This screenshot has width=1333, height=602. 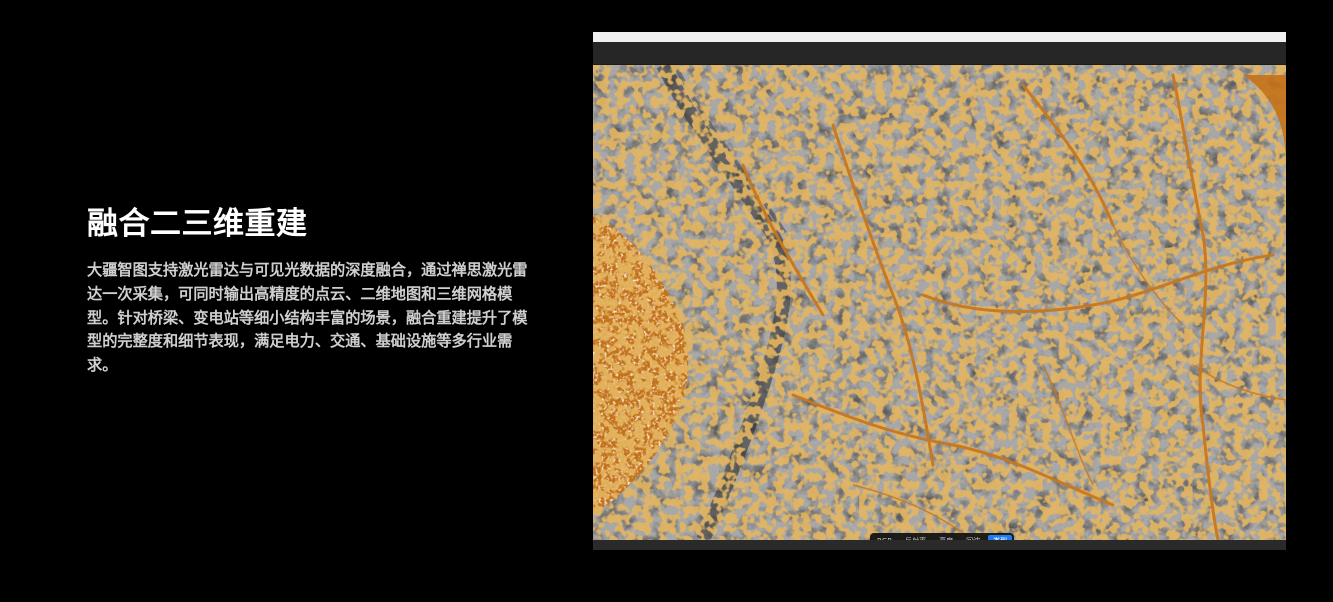 What do you see at coordinates (197, 224) in the screenshot?
I see `section-title: 融合二三维重建` at bounding box center [197, 224].